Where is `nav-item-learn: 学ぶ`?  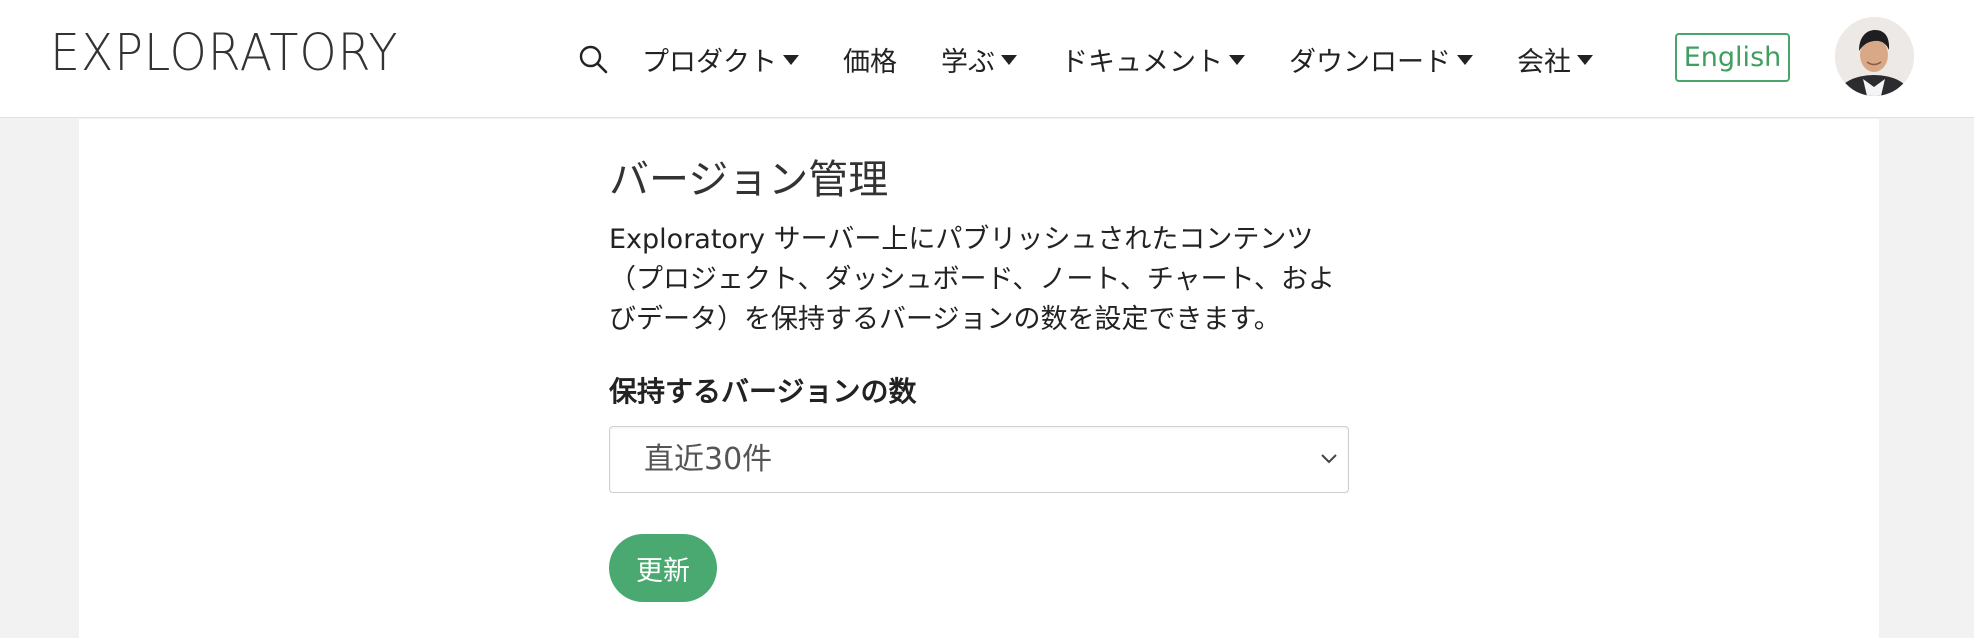
nav-item-learn: 学ぶ is located at coordinates (979, 59).